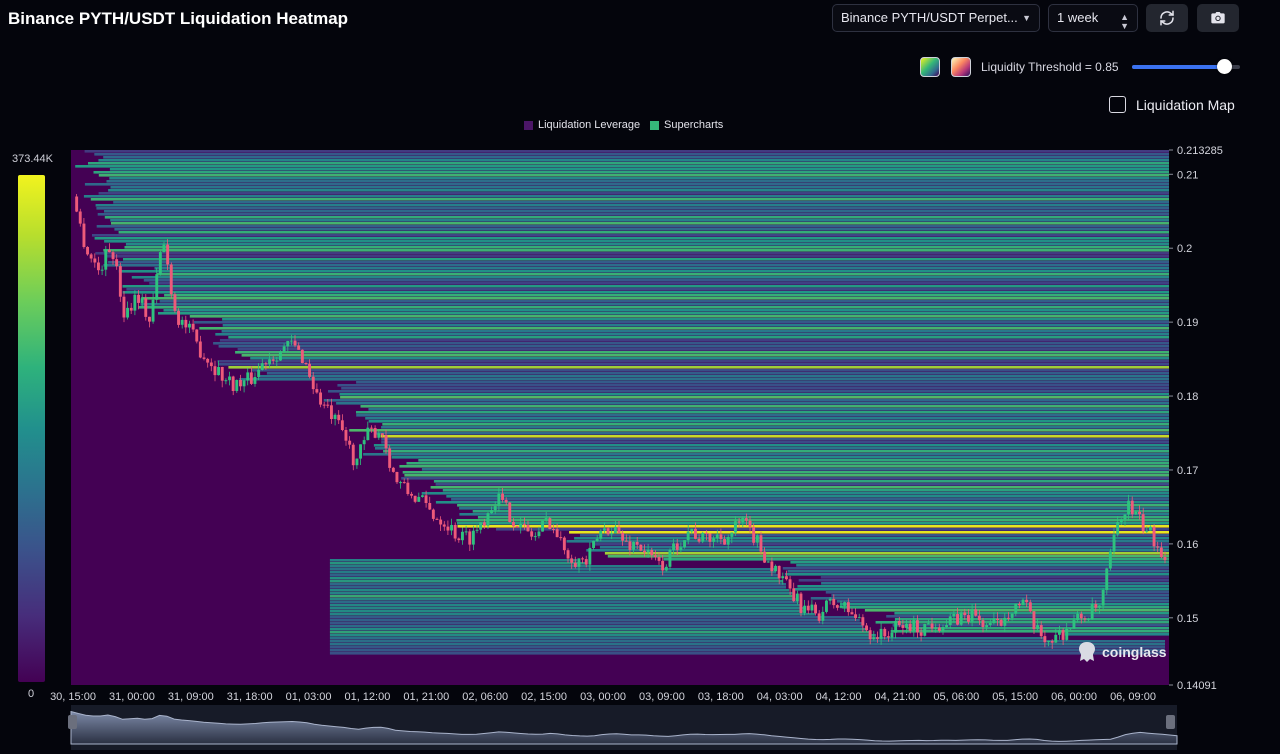 The height and width of the screenshot is (754, 1280). Describe the element at coordinates (1187, 471) in the screenshot. I see `y-tick-label: 0.17` at that location.